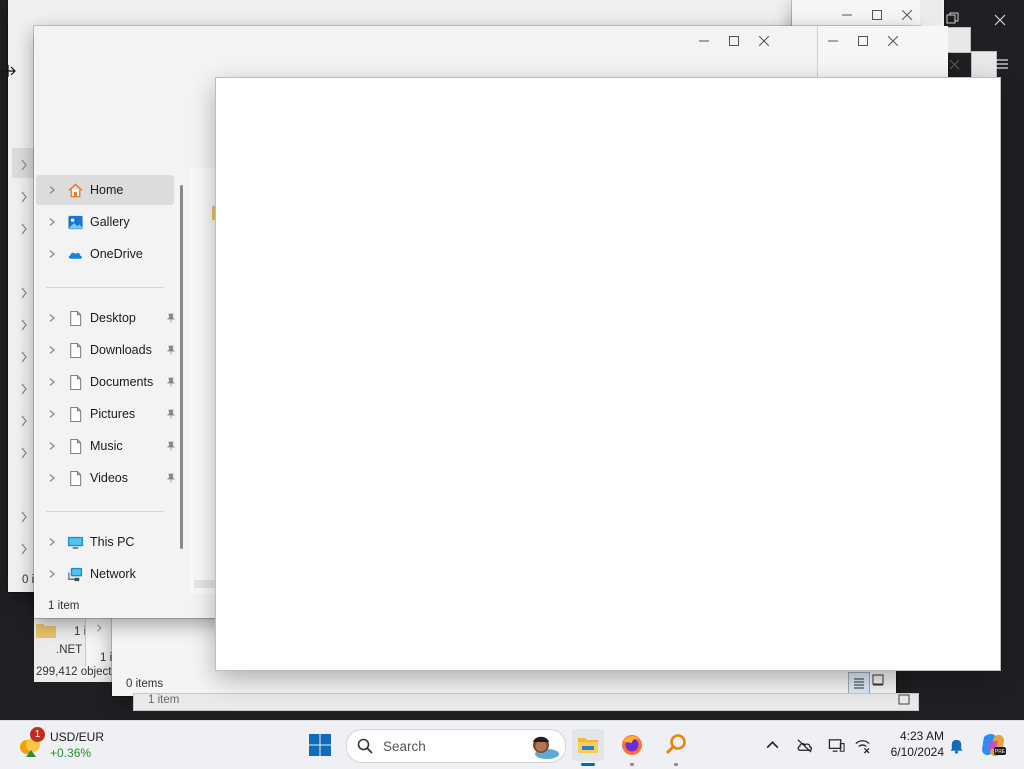 This screenshot has width=1024, height=769. Describe the element at coordinates (632, 747) in the screenshot. I see `firefox-taskbar-button` at that location.